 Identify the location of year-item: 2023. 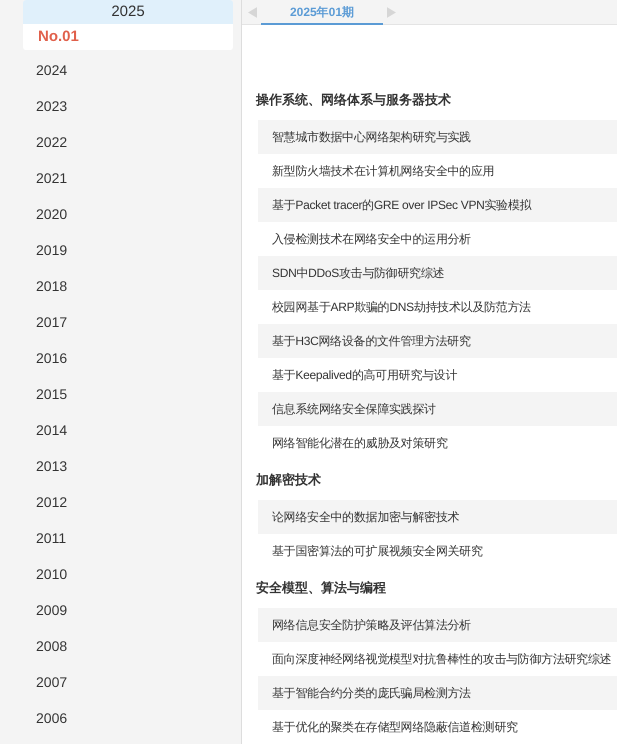
(128, 106).